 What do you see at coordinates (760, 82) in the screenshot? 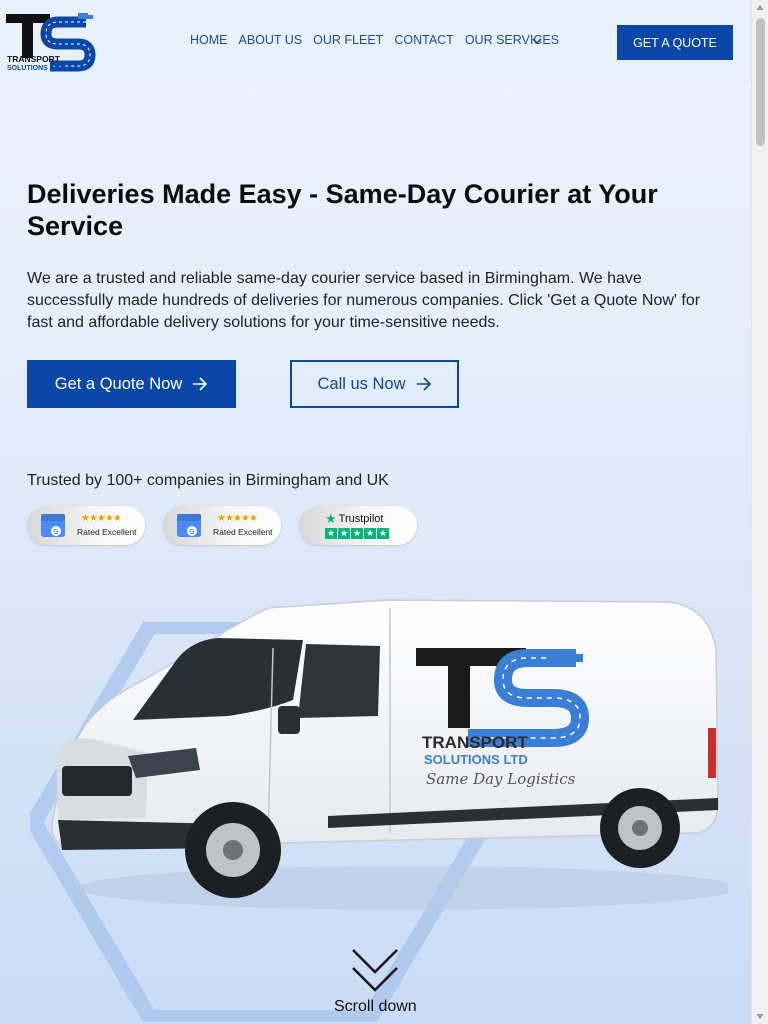
I see `scrollbar-thumb` at bounding box center [760, 82].